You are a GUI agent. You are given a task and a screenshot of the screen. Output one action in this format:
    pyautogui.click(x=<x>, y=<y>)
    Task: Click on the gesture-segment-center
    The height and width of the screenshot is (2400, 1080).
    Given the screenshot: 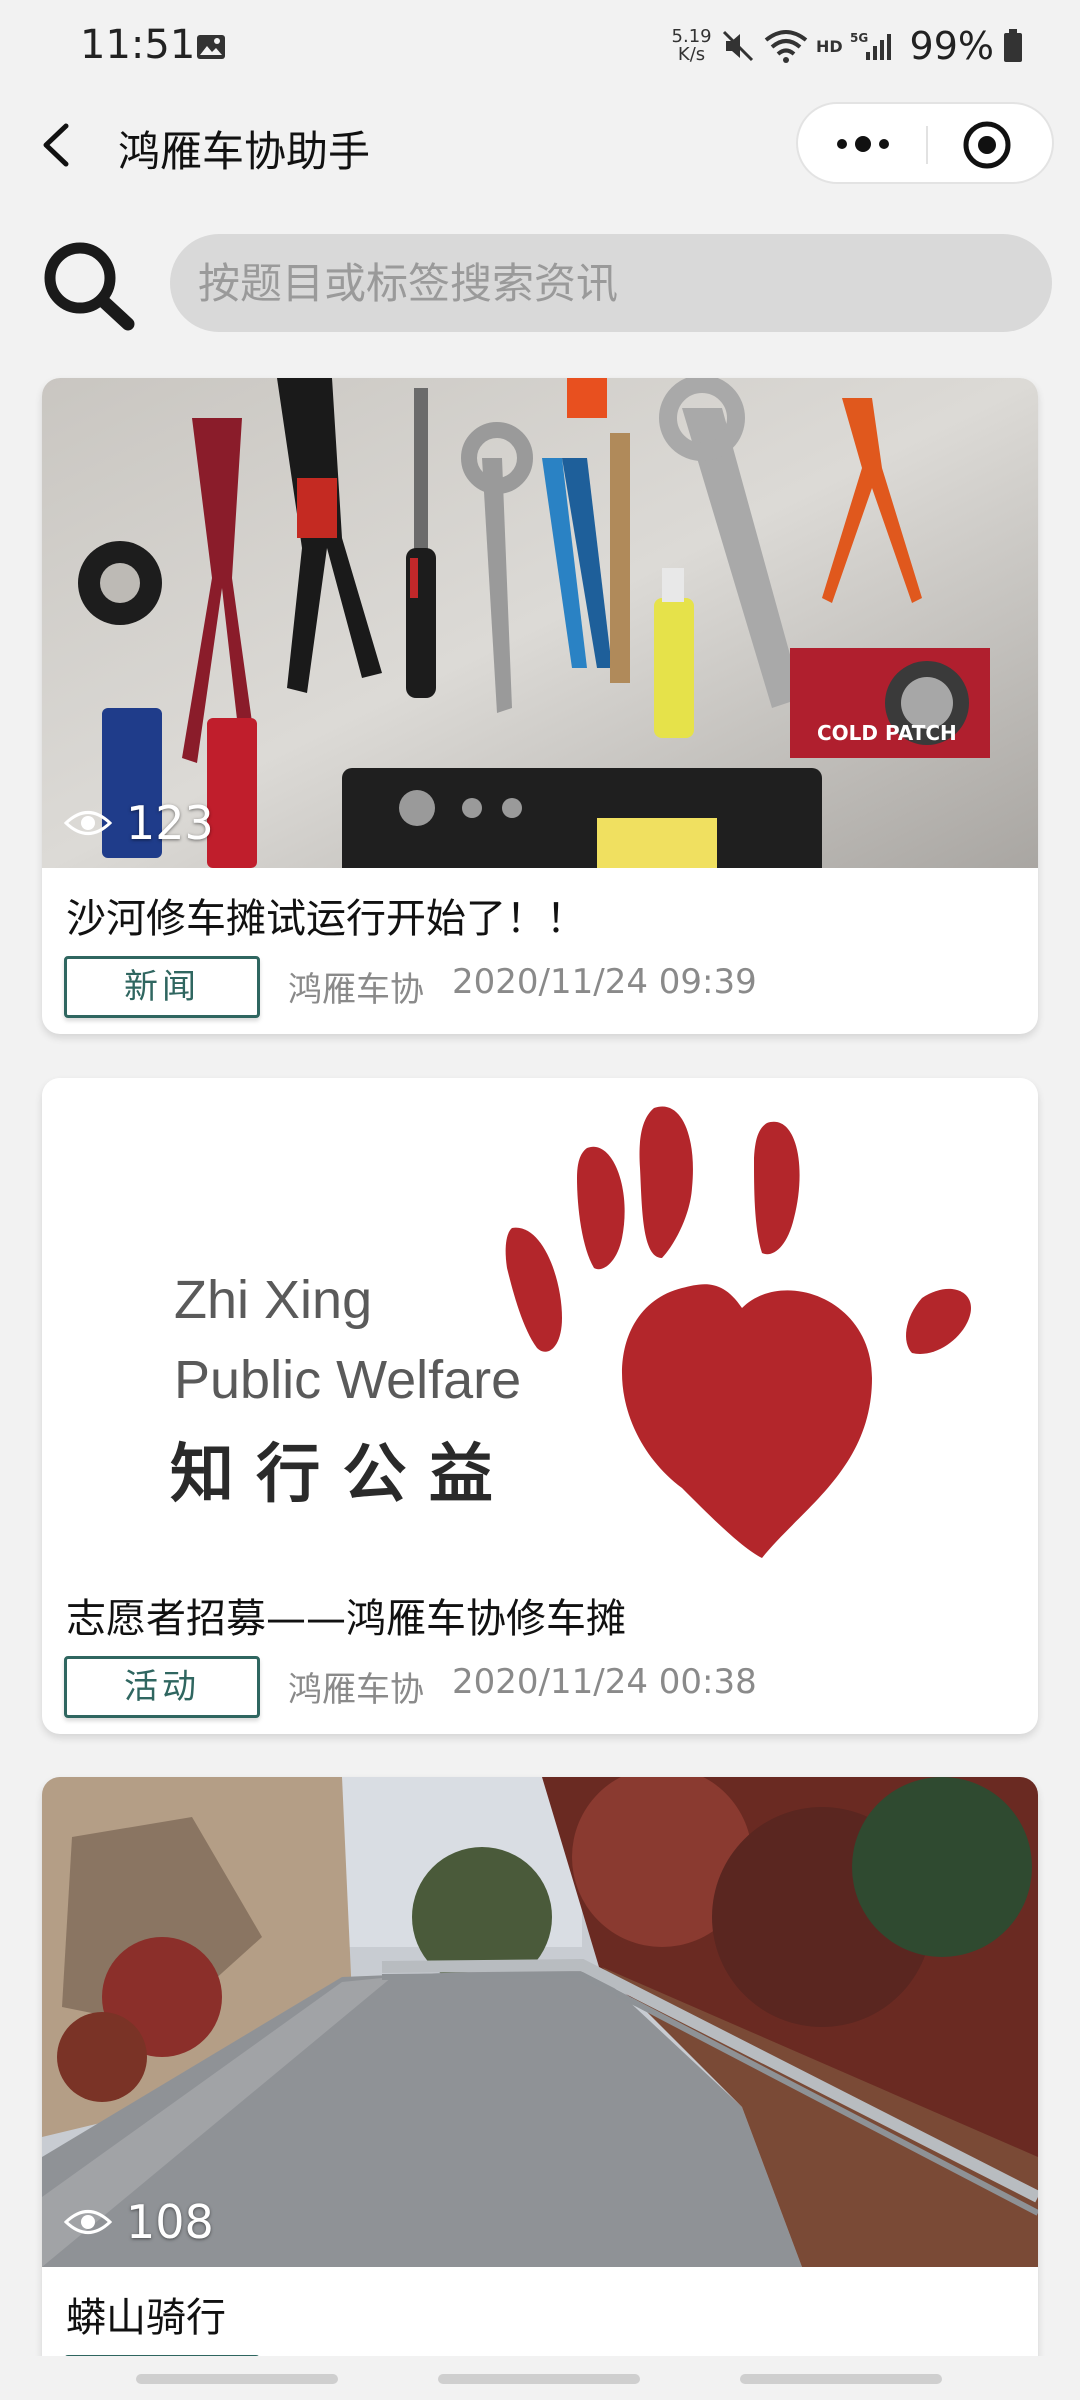 What is the action you would take?
    pyautogui.click(x=539, y=2379)
    